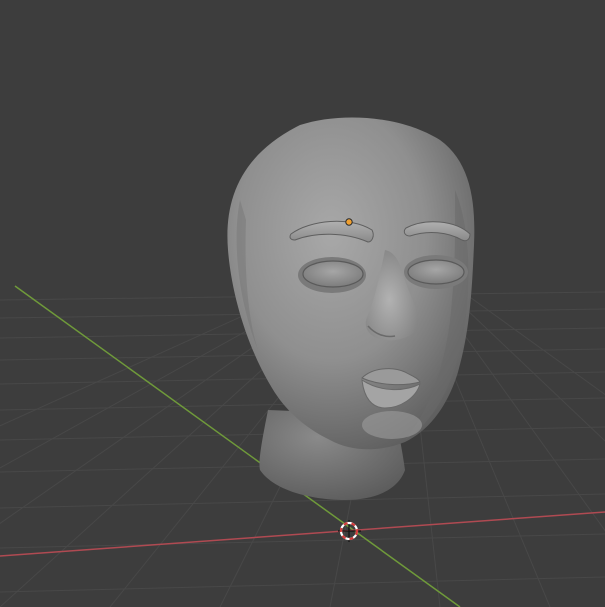 This screenshot has width=605, height=607. I want to click on object-origin-point, so click(349, 222).